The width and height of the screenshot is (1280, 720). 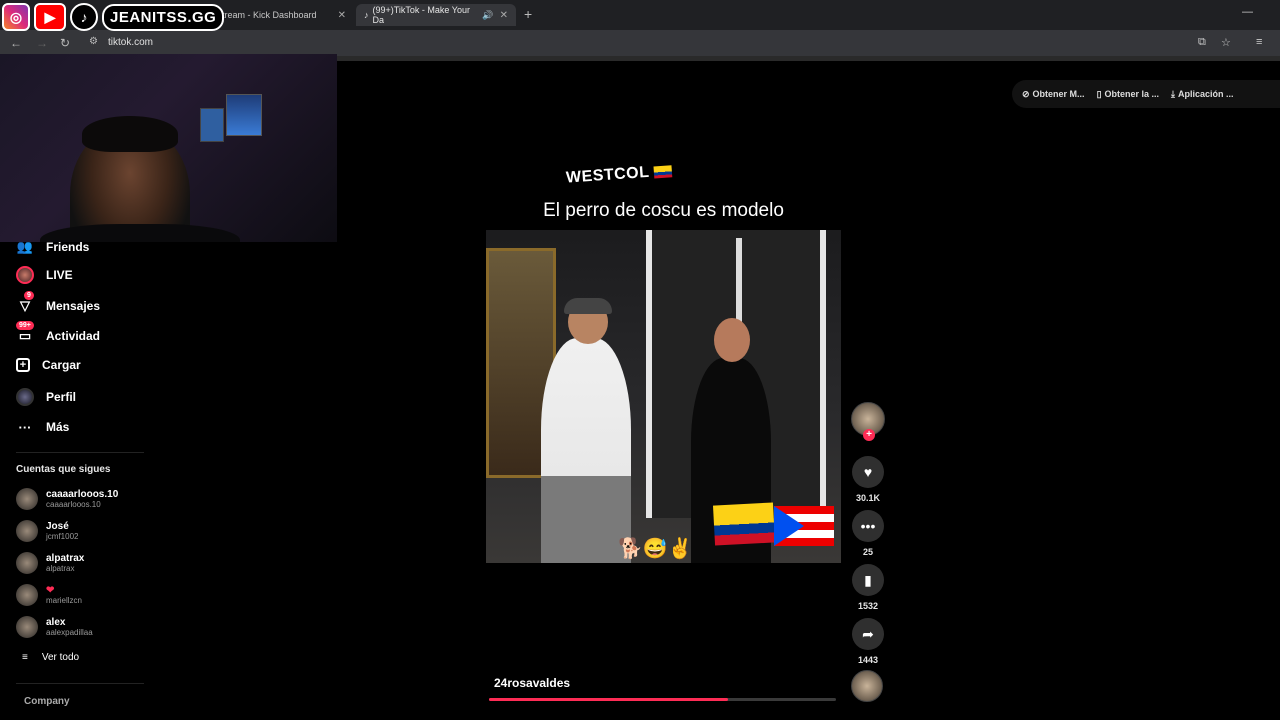 What do you see at coordinates (25, 397) in the screenshot?
I see `profile-avatar-icon` at bounding box center [25, 397].